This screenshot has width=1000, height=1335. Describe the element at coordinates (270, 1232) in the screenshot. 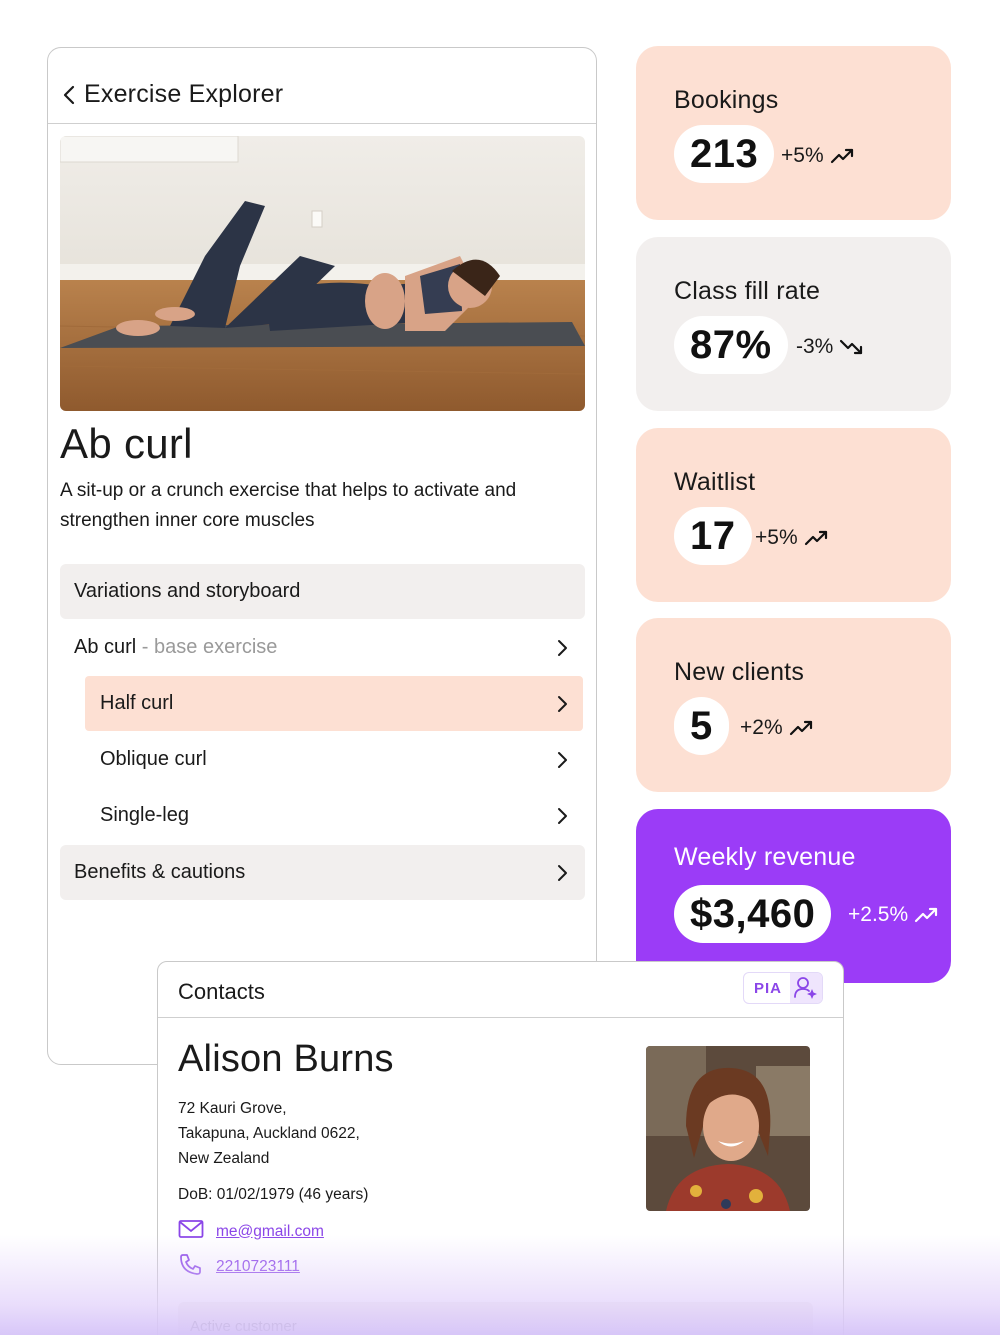

I see `email-link: me@gmail.com` at that location.